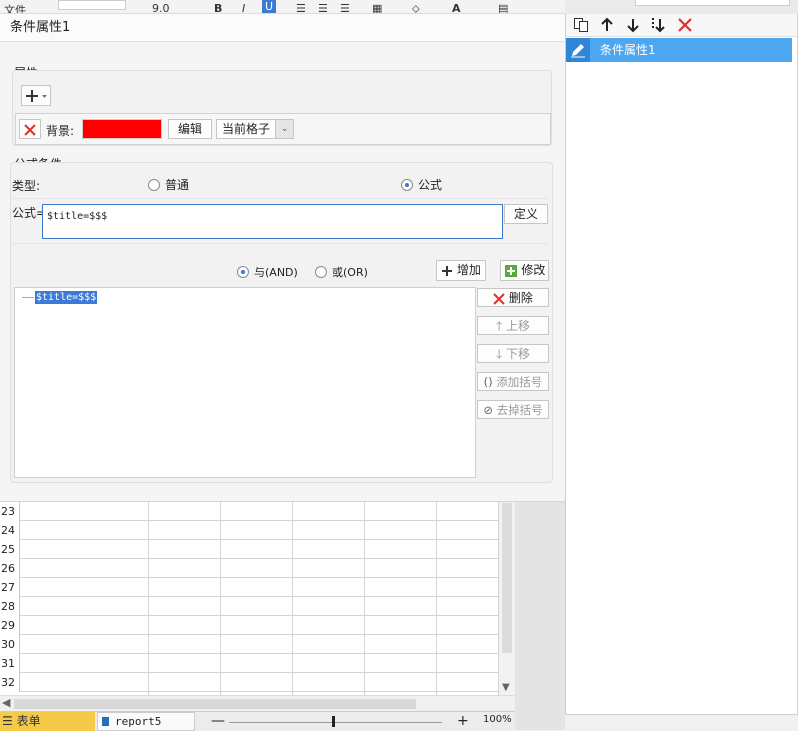 The image size is (798, 731). I want to click on add-condition-button: 增加, so click(461, 270).